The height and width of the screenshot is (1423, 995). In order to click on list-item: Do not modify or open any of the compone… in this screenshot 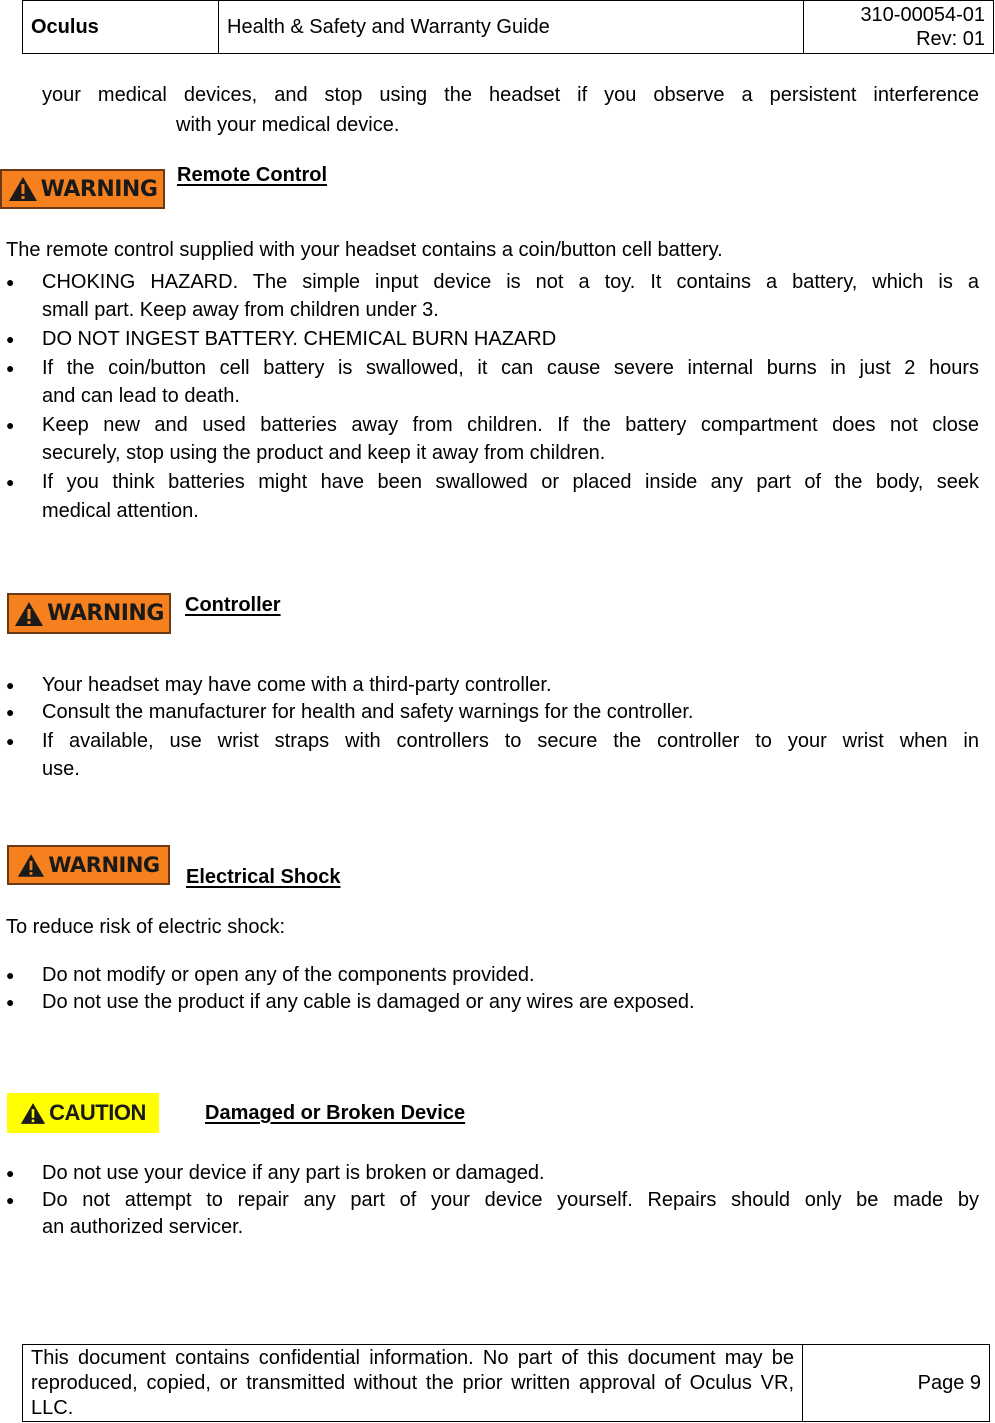, I will do `click(288, 975)`.